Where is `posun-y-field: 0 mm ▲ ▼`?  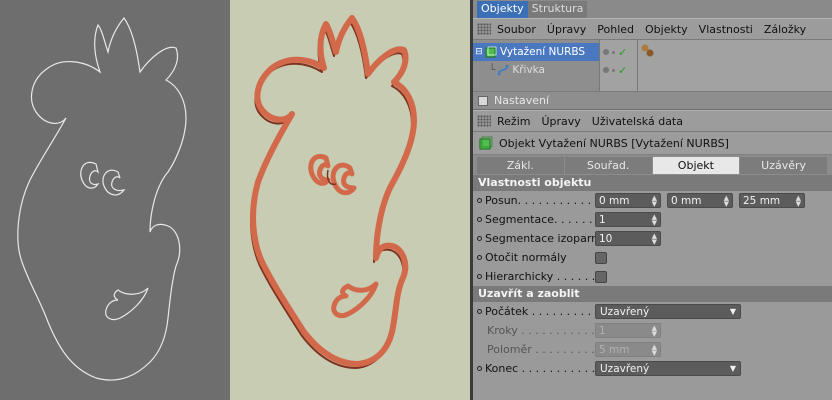 posun-y-field: 0 mm ▲ ▼ is located at coordinates (700, 200).